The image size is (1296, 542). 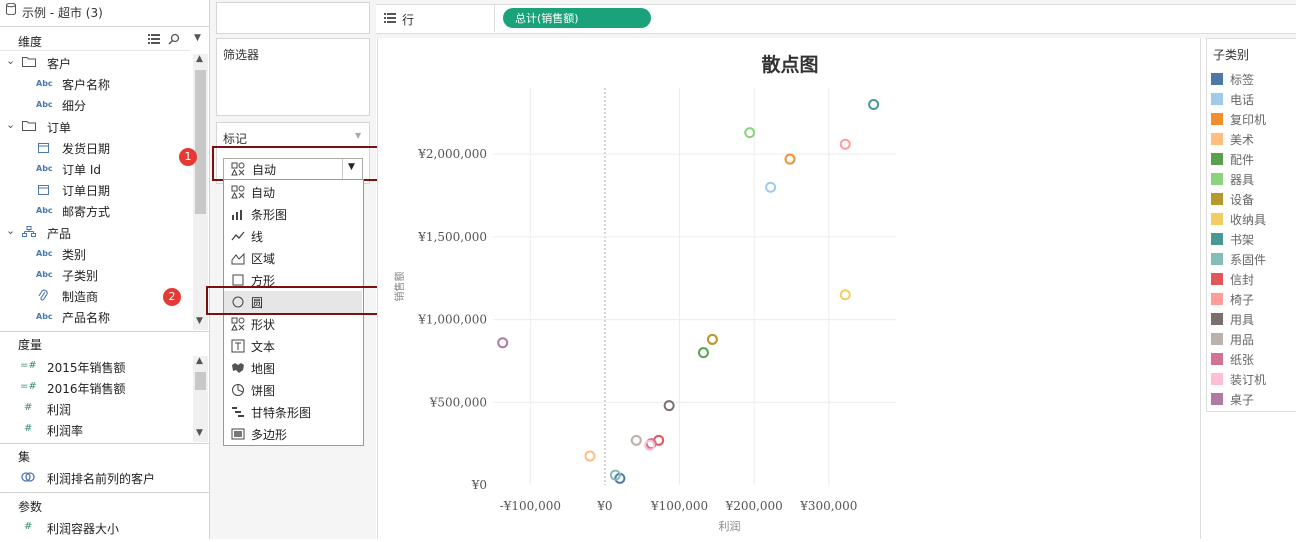 What do you see at coordinates (174, 39) in the screenshot?
I see `search-icon` at bounding box center [174, 39].